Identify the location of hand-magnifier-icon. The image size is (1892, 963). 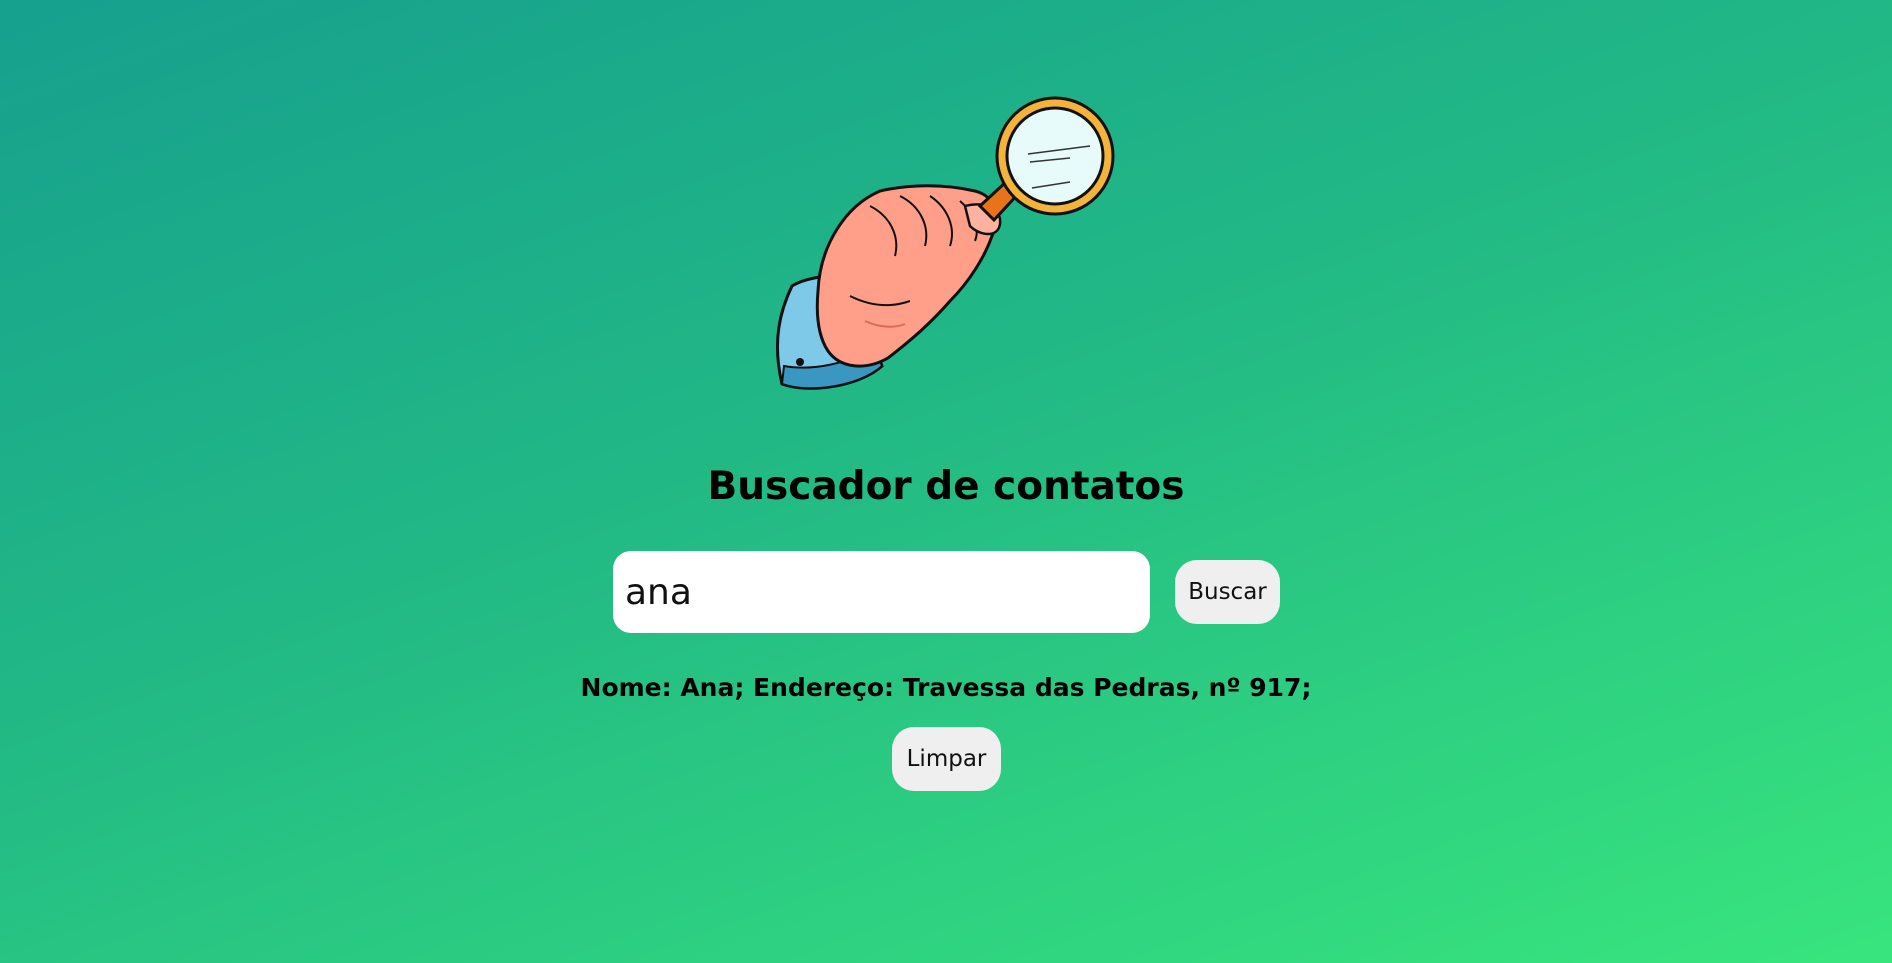
(948, 246).